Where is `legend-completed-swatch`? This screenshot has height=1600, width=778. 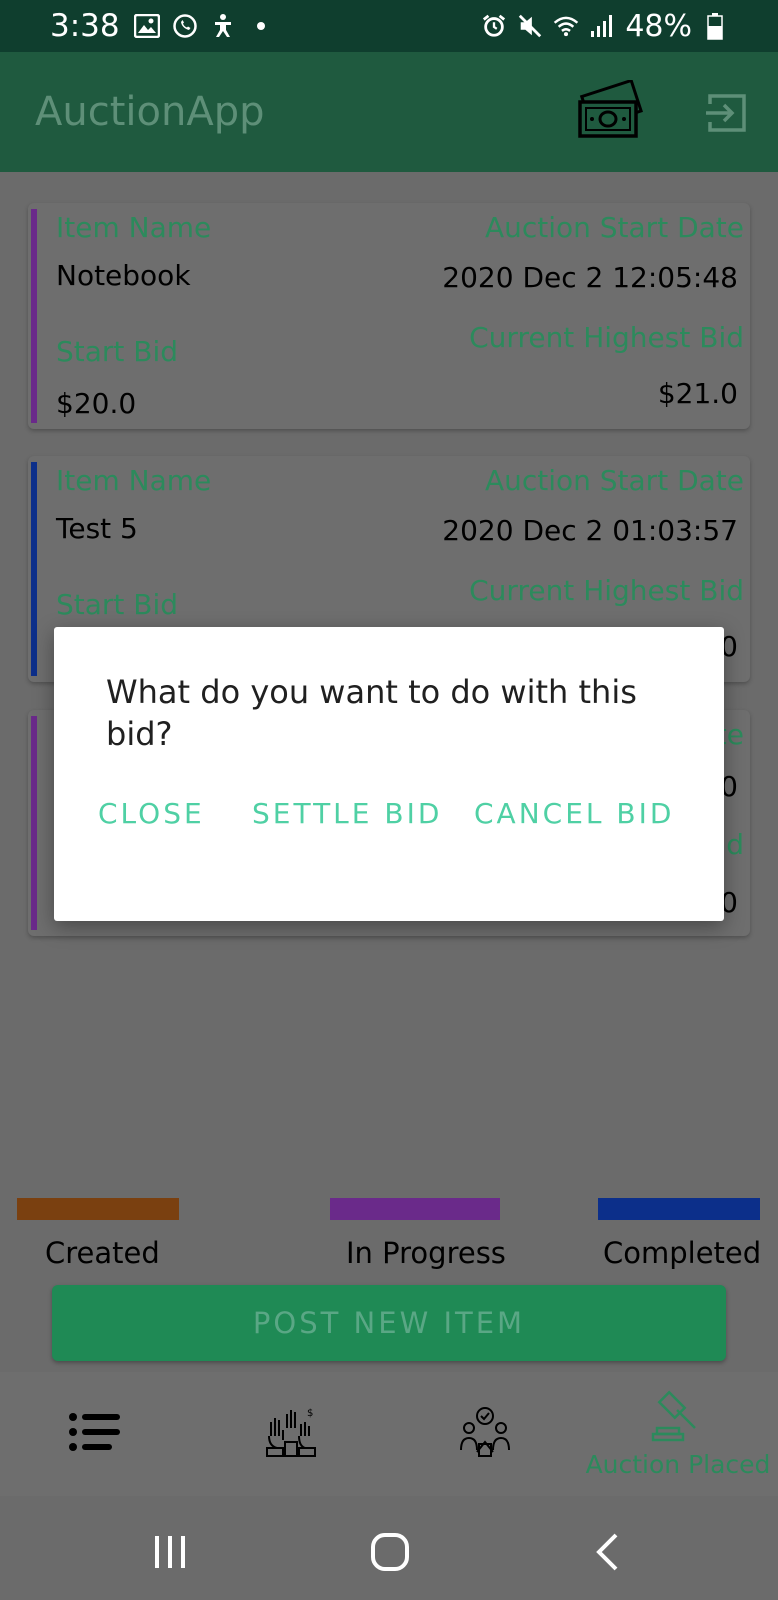
legend-completed-swatch is located at coordinates (679, 1209).